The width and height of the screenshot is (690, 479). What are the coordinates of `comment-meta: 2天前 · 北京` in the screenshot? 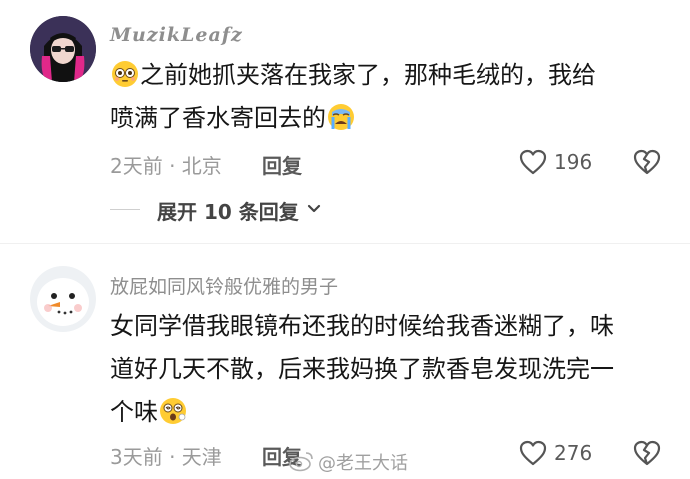 It's located at (166, 166).